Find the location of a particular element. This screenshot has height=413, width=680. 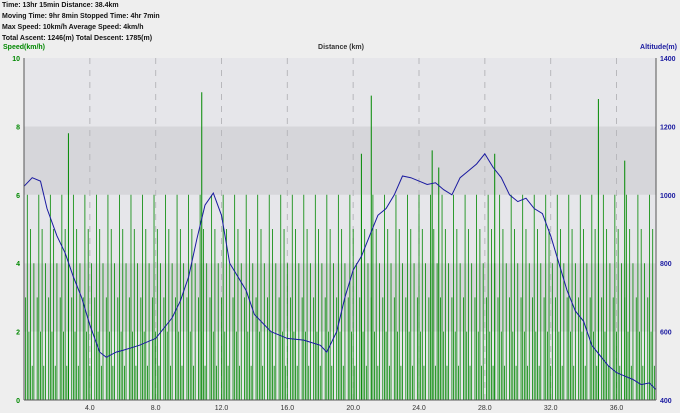

x-tick-label: 4.0 is located at coordinates (90, 408).